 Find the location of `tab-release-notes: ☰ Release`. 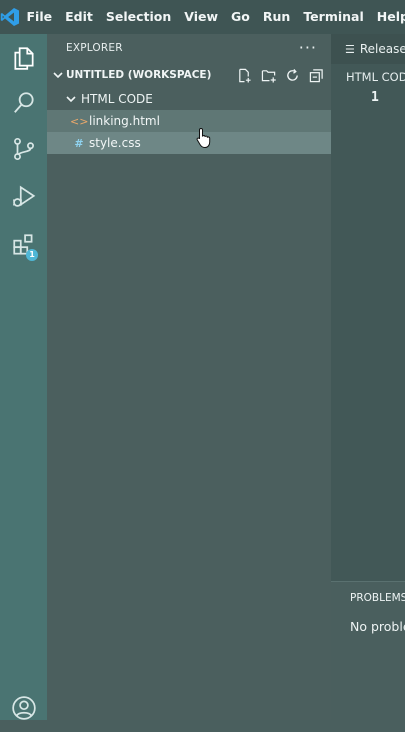

tab-release-notes: ☰ Release is located at coordinates (368, 49).